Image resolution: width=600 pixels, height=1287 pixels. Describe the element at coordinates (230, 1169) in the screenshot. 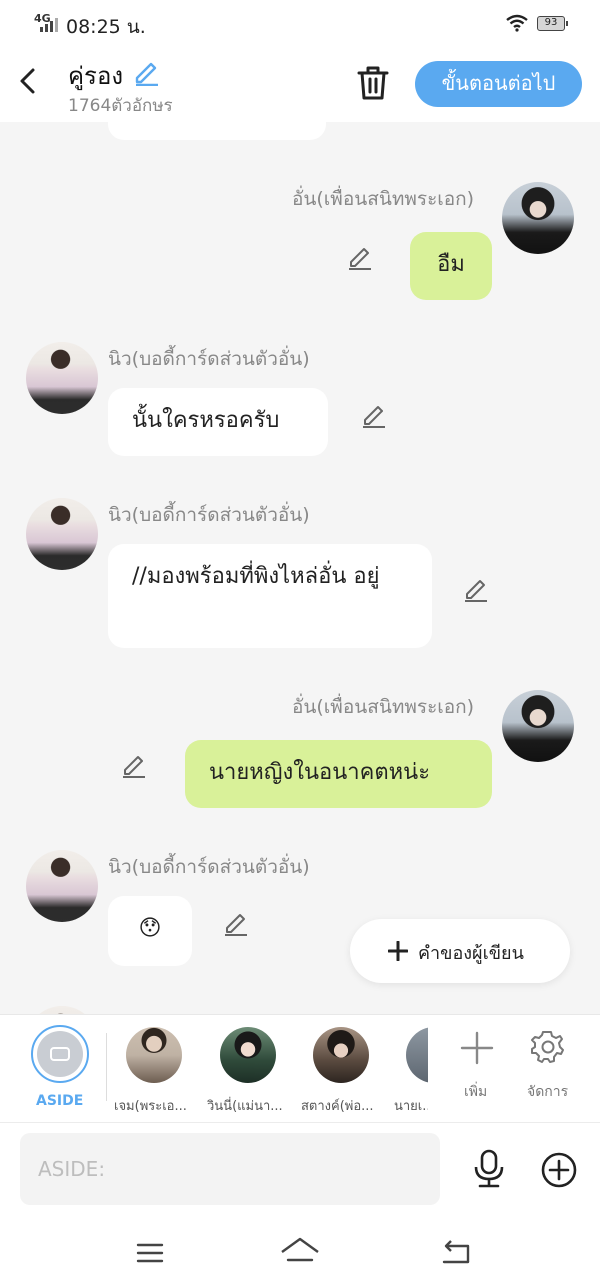

I see `message-input` at that location.